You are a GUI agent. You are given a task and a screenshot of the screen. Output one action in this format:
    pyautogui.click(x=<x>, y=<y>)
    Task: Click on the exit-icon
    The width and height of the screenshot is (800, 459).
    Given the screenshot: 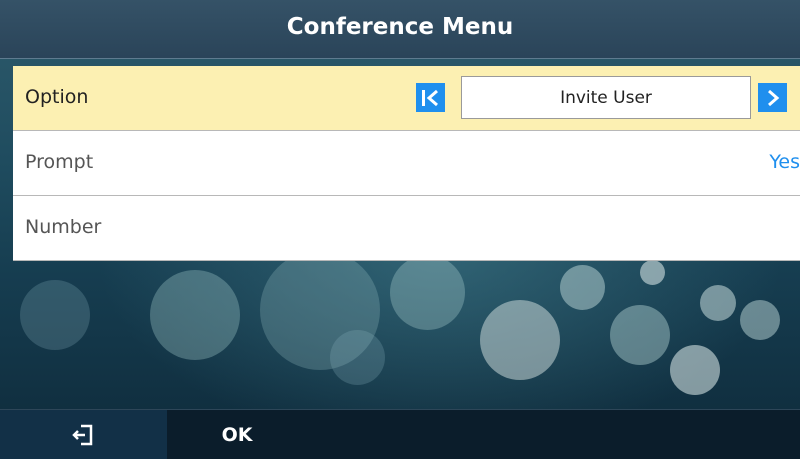 What is the action you would take?
    pyautogui.click(x=81, y=435)
    